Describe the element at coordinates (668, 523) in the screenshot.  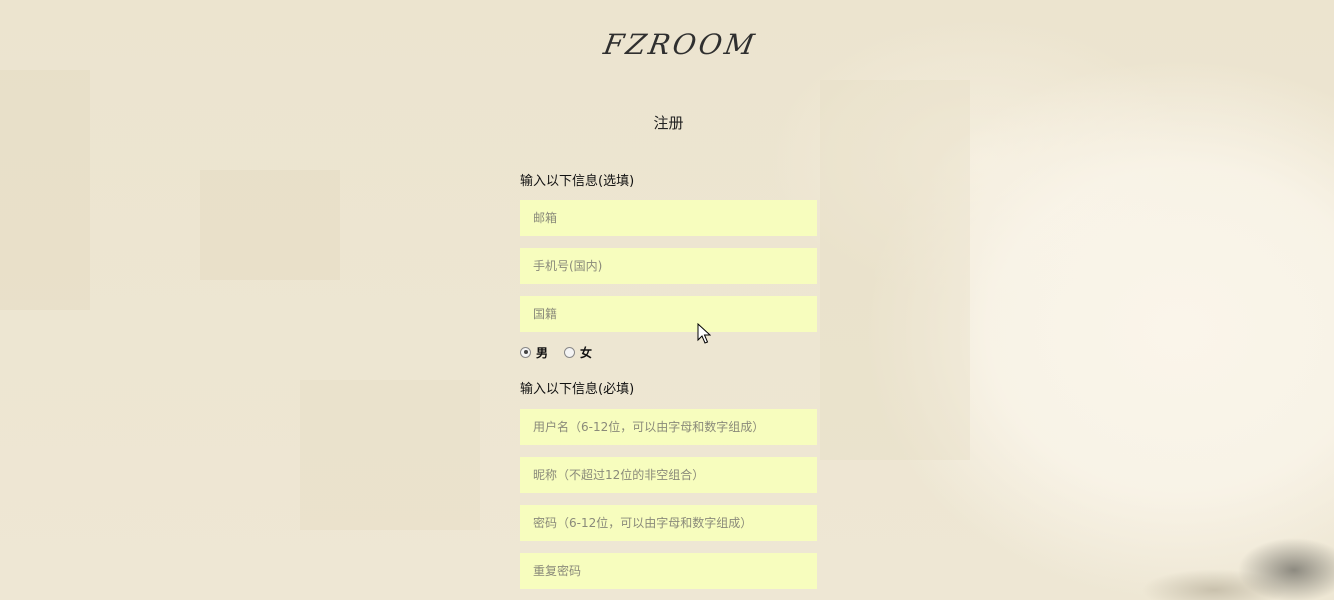
I see `password-field` at that location.